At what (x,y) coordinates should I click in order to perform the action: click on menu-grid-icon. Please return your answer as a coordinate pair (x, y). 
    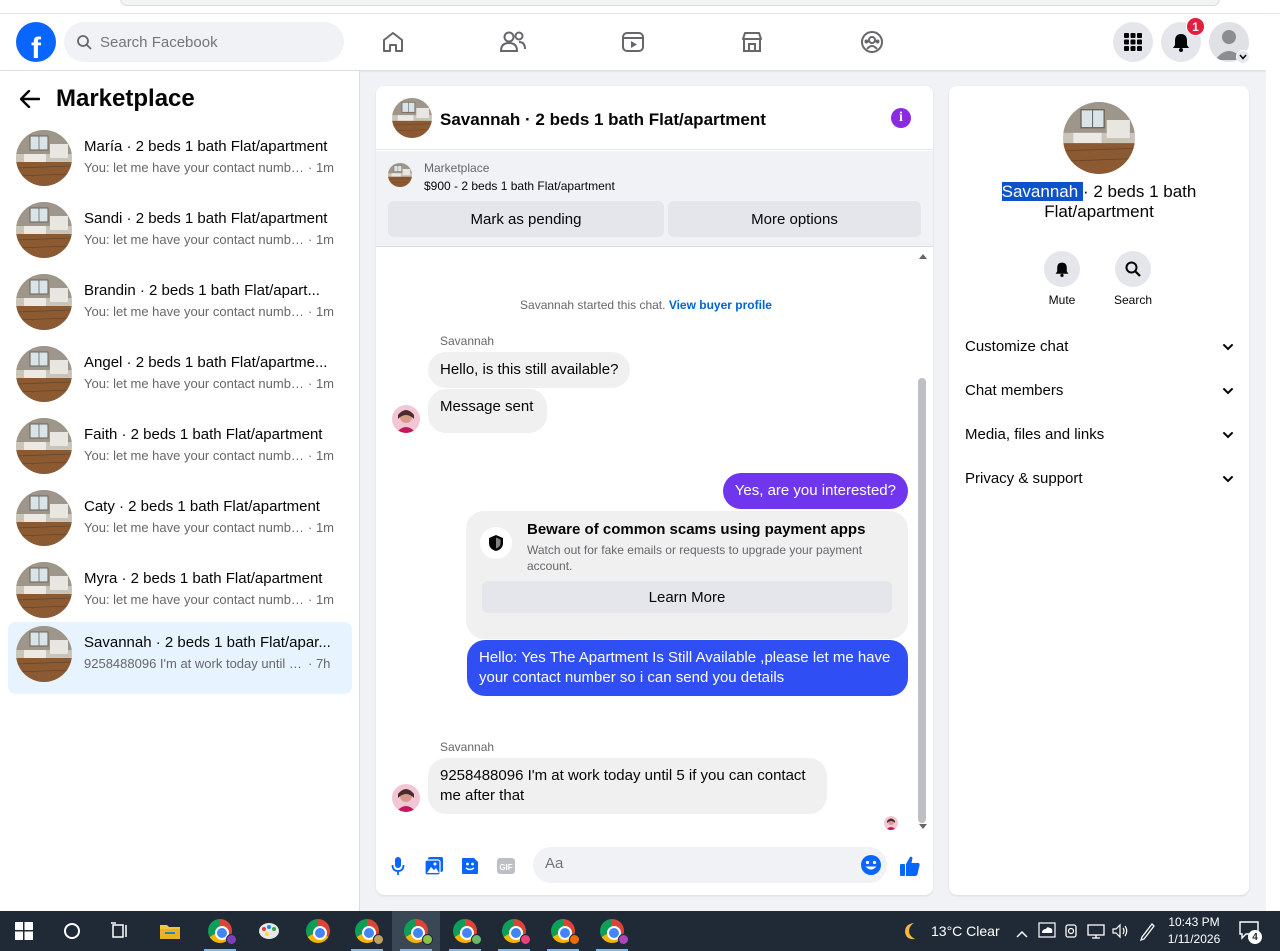
    Looking at the image, I should click on (1133, 42).